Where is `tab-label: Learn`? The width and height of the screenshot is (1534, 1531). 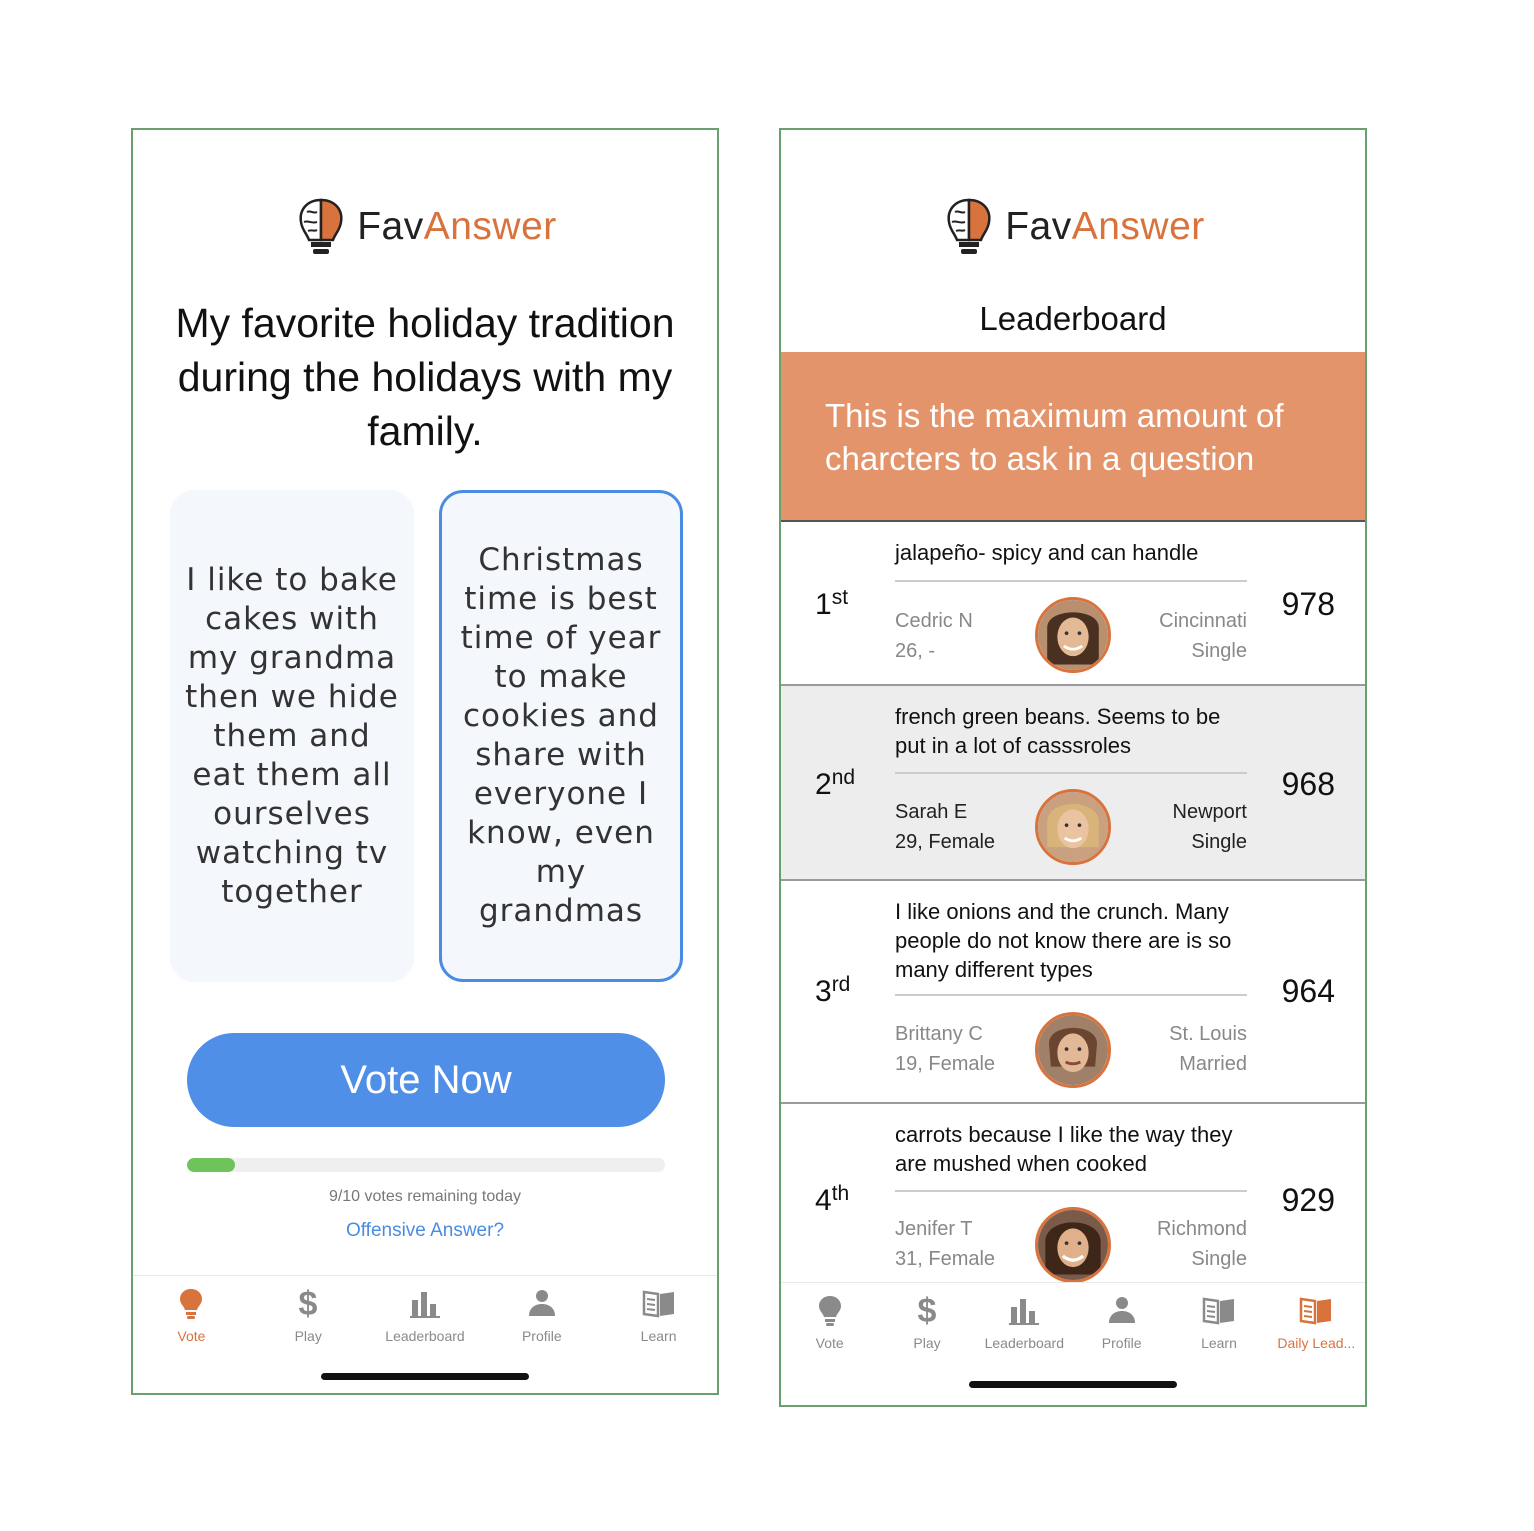
tab-label: Learn is located at coordinates (1219, 1343).